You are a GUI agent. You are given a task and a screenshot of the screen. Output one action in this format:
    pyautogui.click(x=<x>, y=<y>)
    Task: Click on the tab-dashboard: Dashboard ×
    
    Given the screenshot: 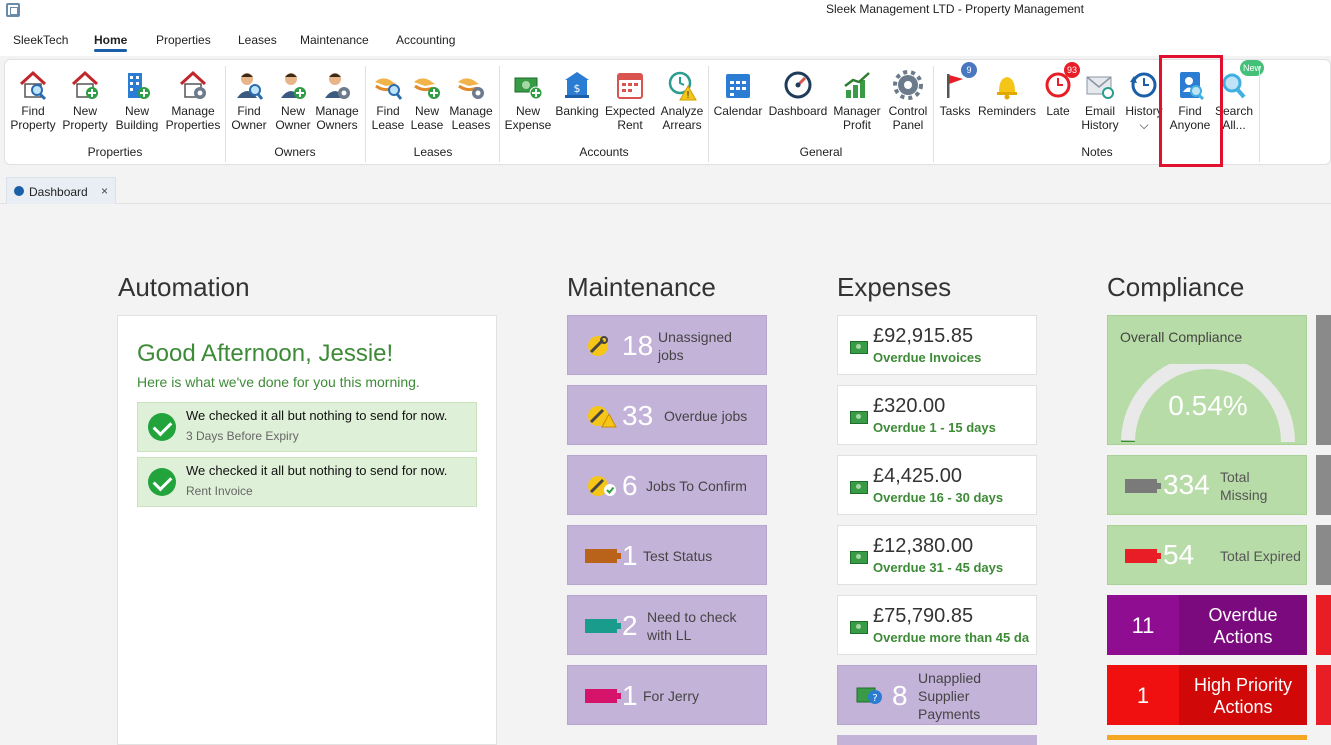 What is the action you would take?
    pyautogui.click(x=61, y=190)
    